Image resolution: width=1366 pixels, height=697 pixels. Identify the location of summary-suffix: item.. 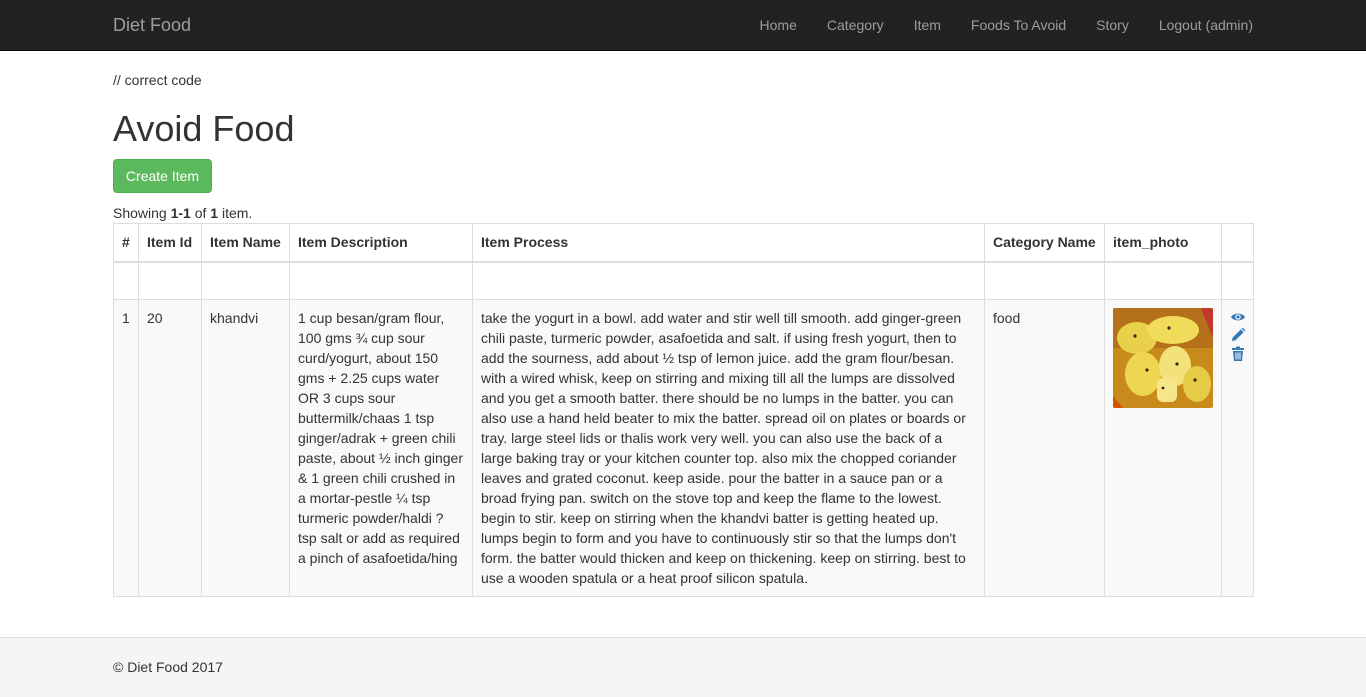
(235, 213).